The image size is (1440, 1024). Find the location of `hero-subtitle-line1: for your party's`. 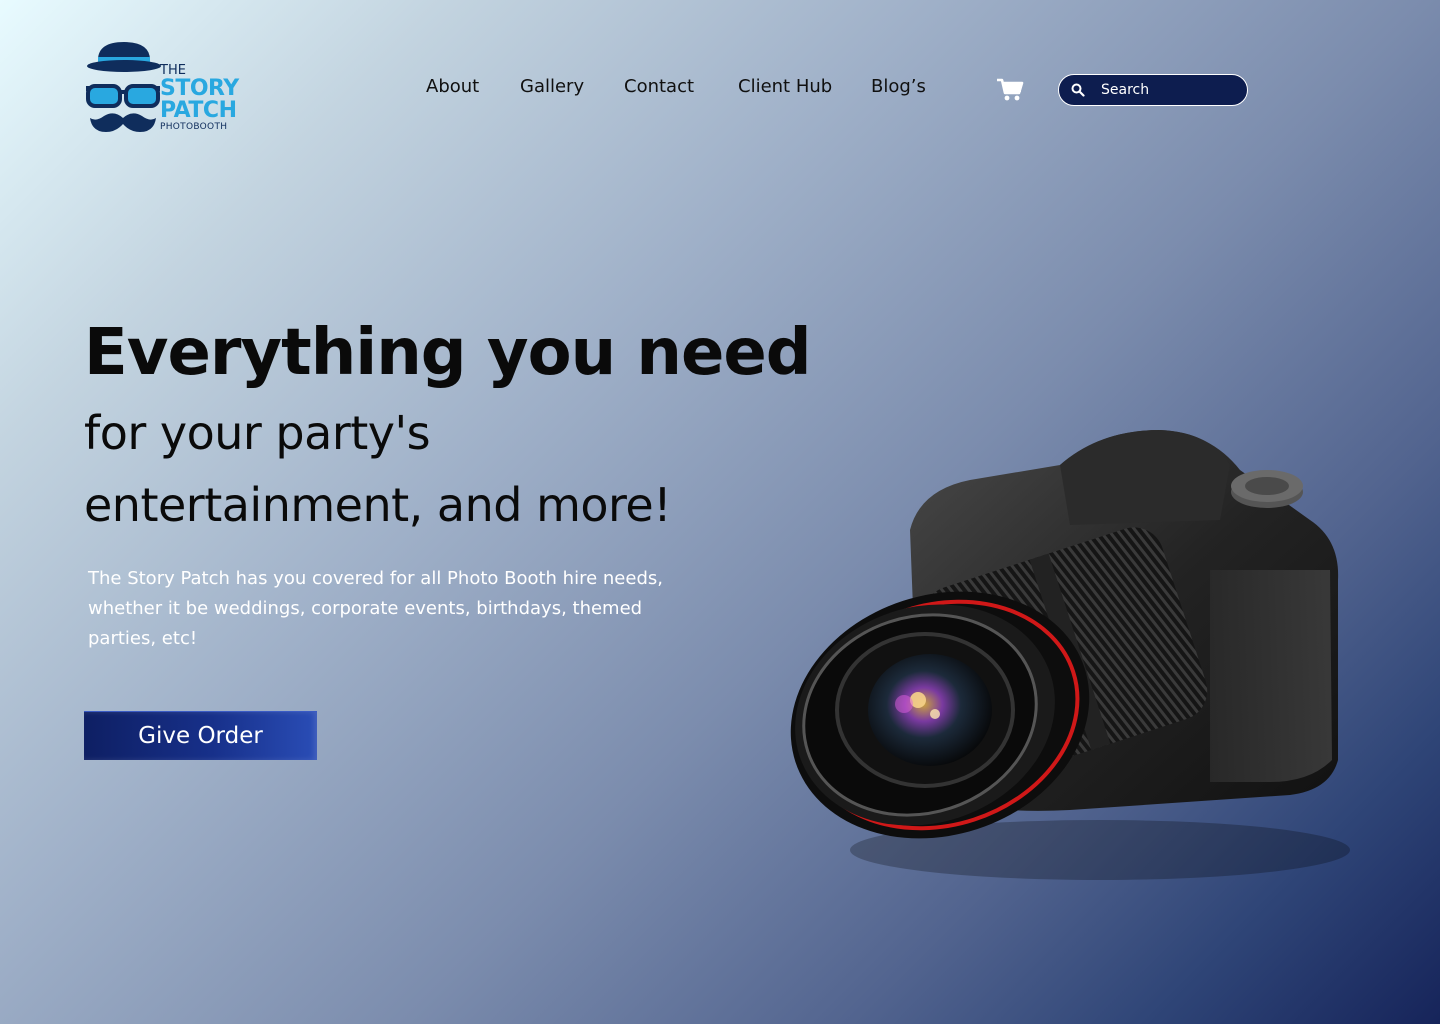

hero-subtitle-line1: for your party's is located at coordinates (257, 433).